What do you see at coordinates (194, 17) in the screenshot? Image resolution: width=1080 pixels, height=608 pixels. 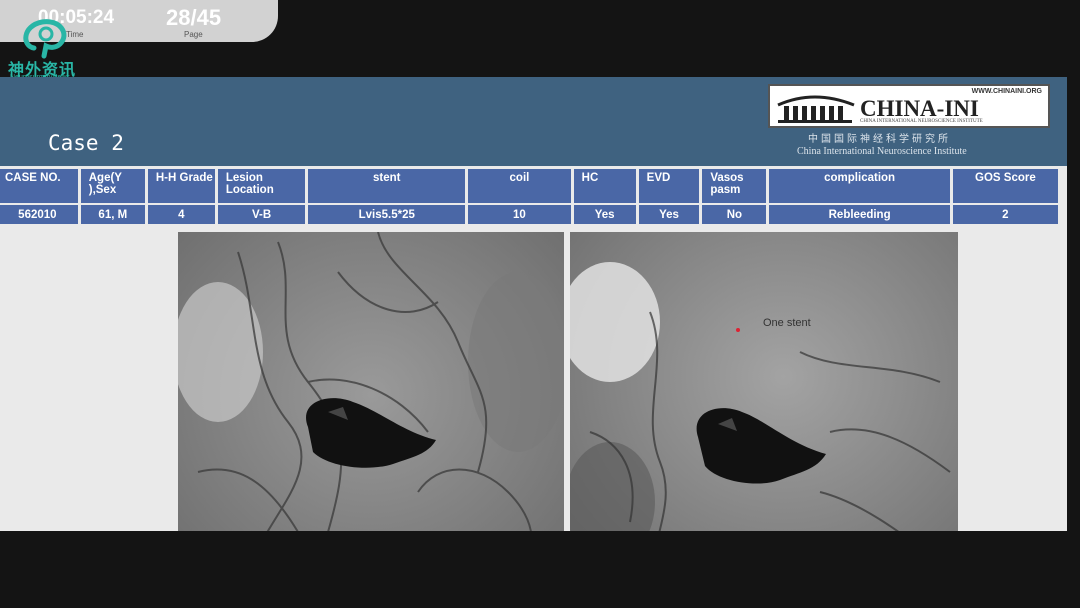 I see `page-counter: 28/45` at bounding box center [194, 17].